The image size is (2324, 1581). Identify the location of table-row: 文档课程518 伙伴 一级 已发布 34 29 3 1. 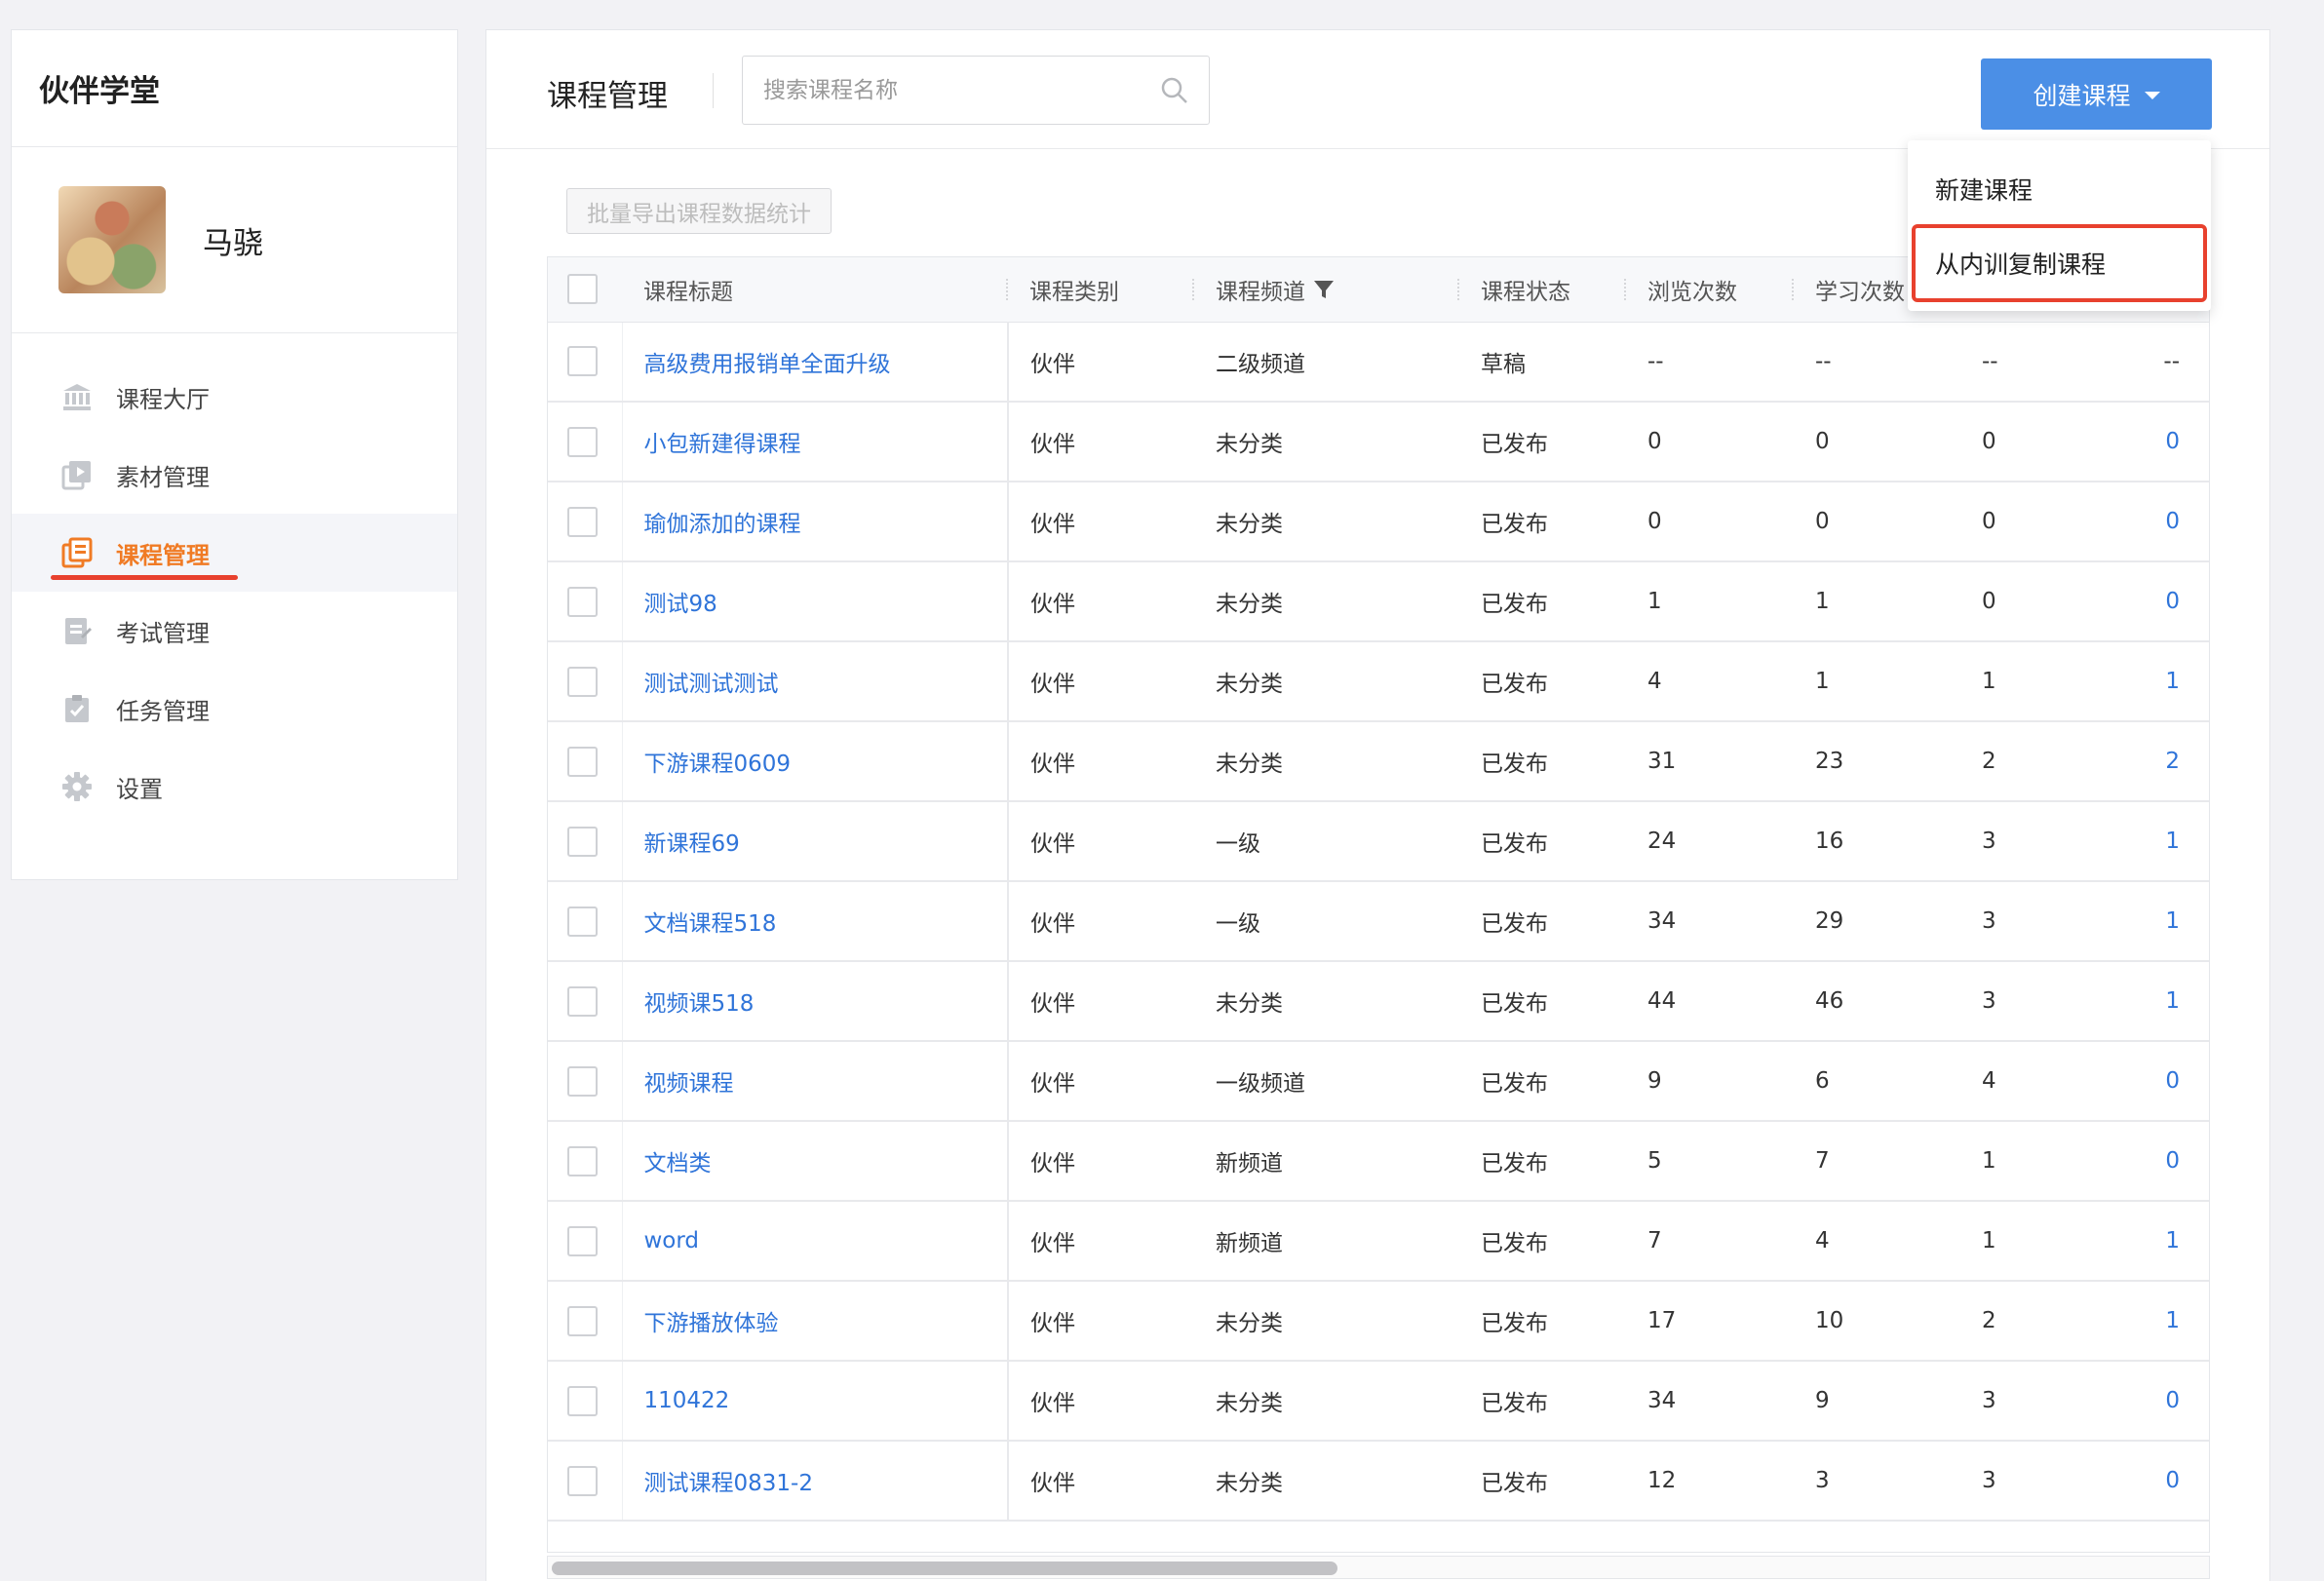
(1378, 921).